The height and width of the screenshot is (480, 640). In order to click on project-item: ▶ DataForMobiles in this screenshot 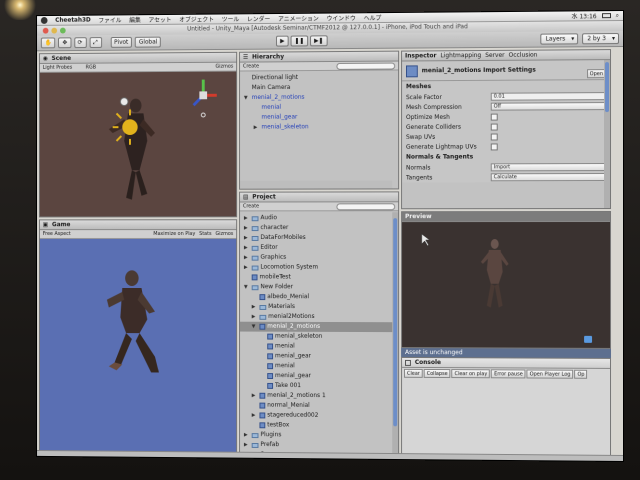, I will do `click(319, 238)`.